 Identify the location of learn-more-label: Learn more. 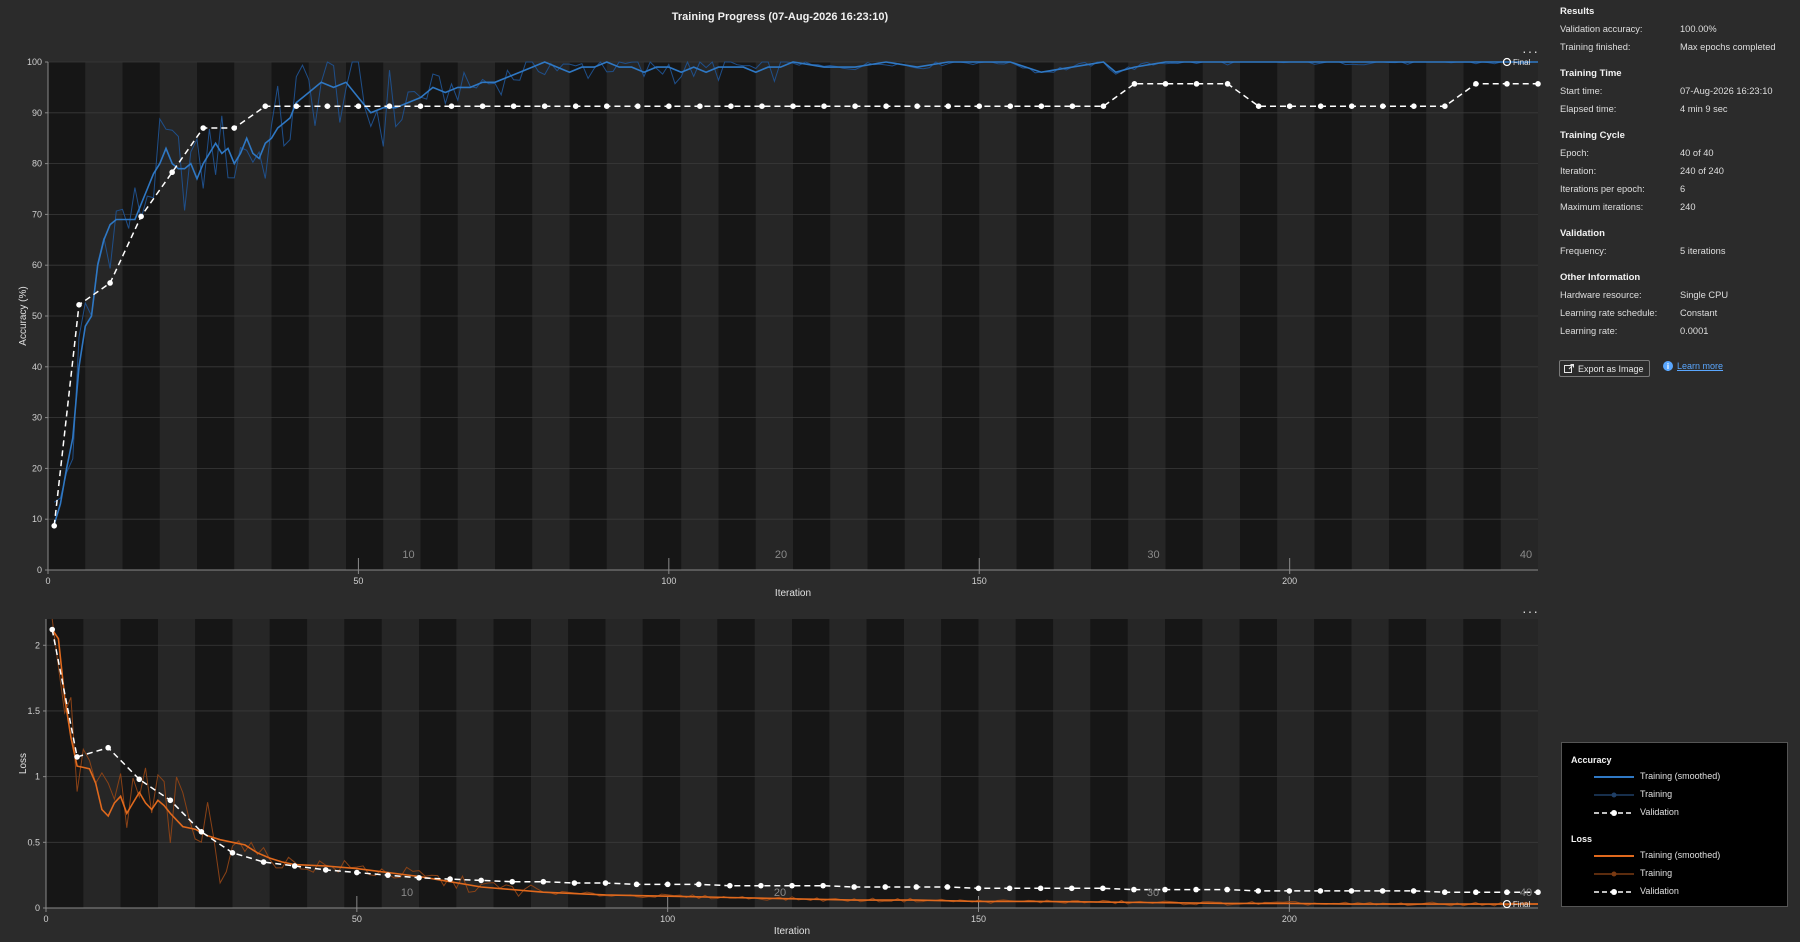
(1700, 366).